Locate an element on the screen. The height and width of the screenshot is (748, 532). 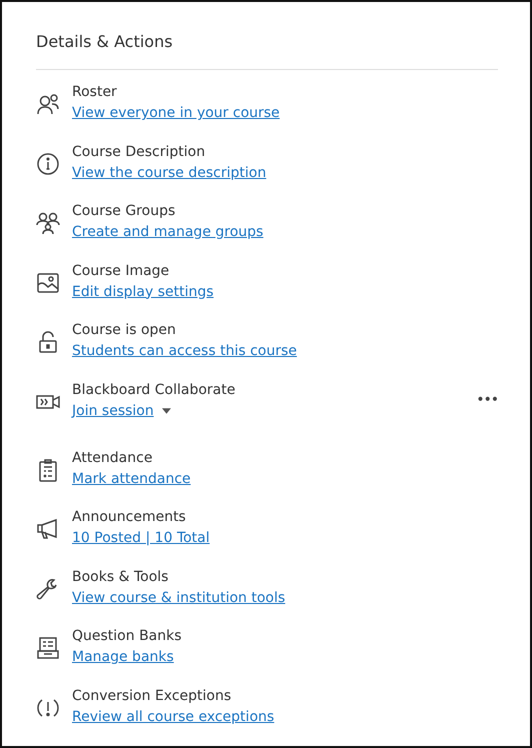
megaphone-icon is located at coordinates (48, 529).